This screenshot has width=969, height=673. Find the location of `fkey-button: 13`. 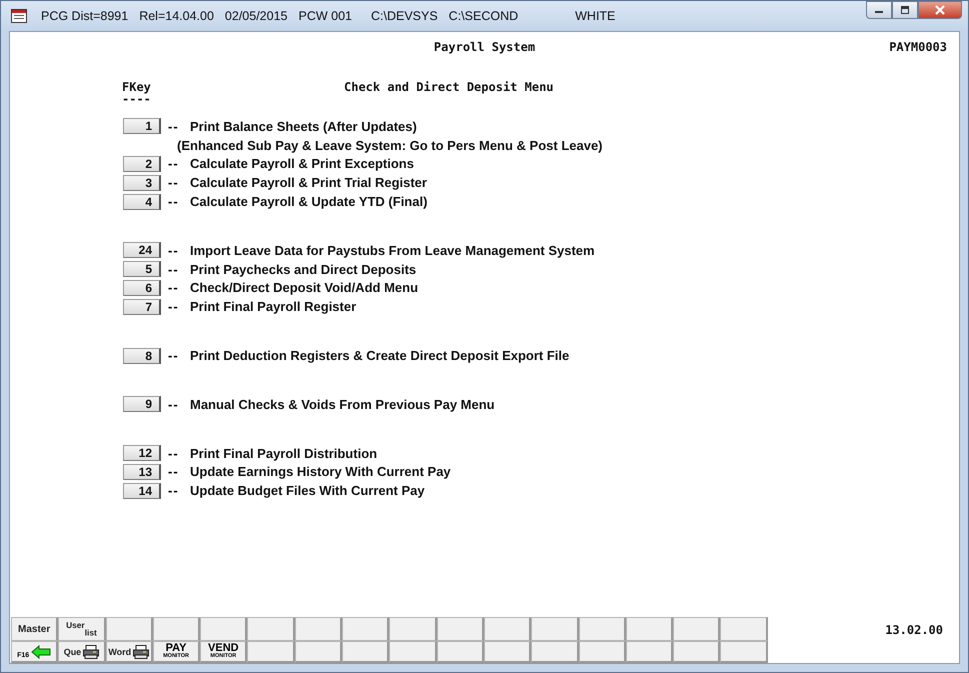

fkey-button: 13 is located at coordinates (142, 472).